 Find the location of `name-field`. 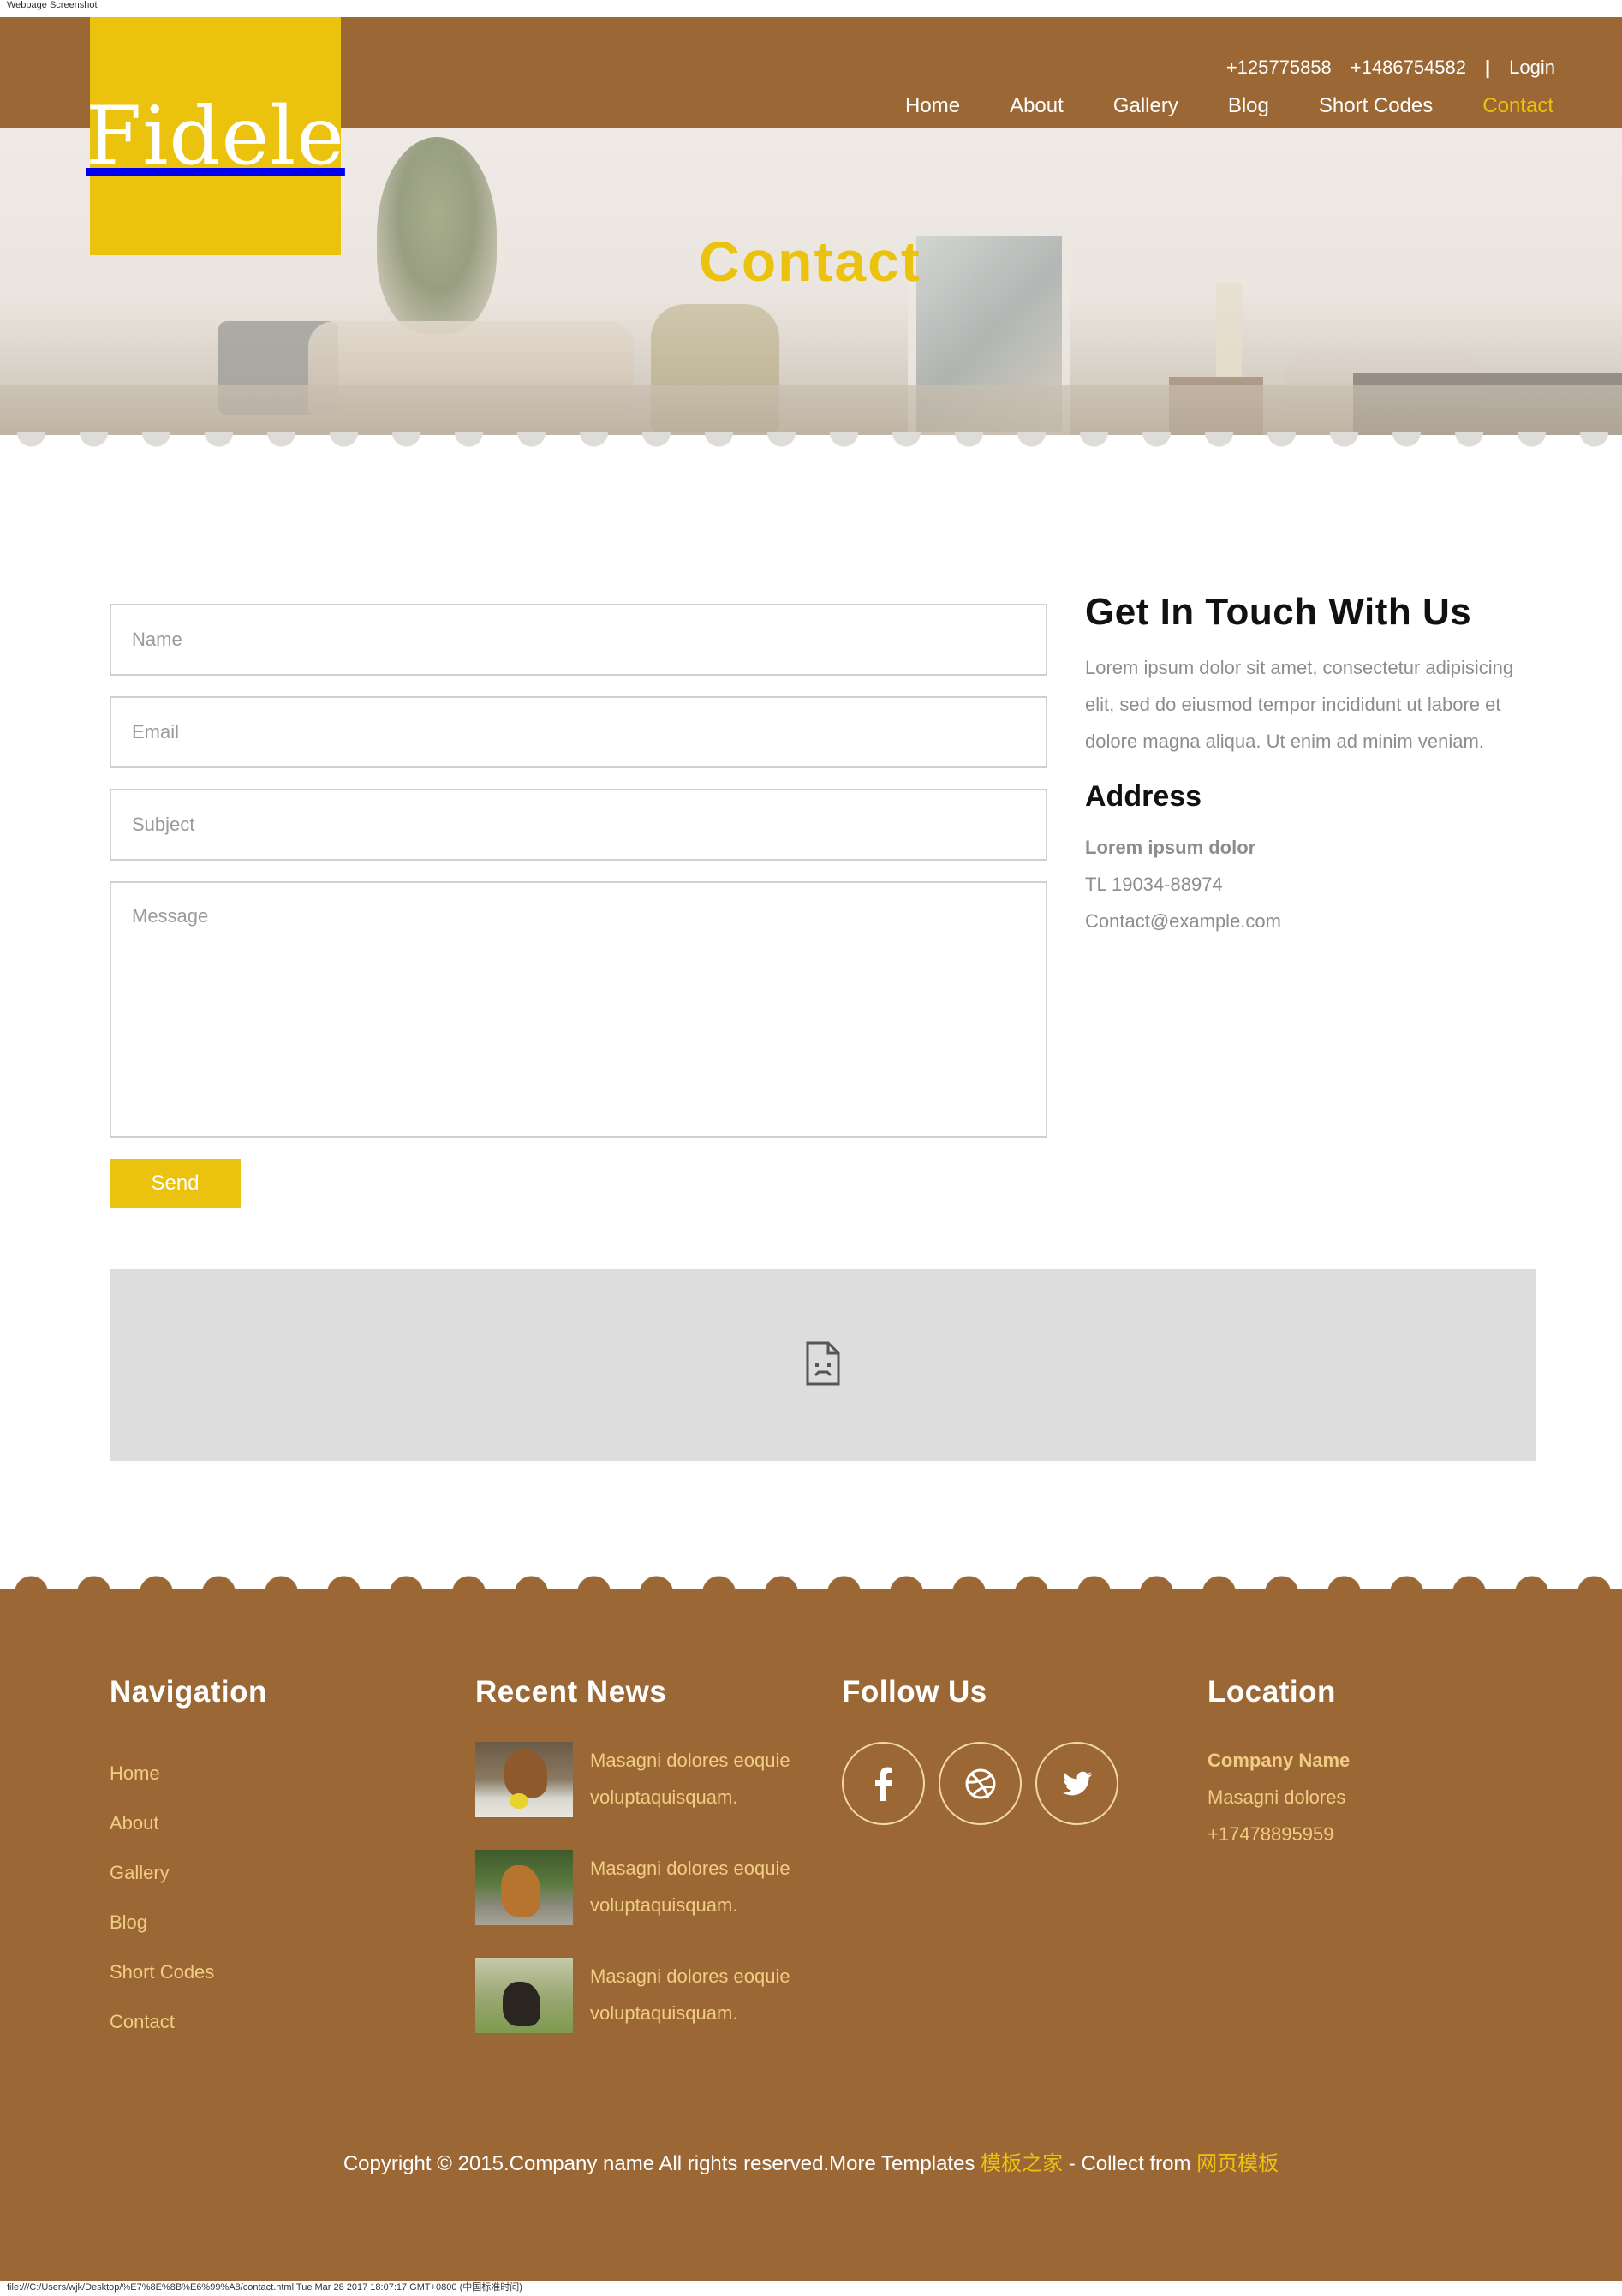

name-field is located at coordinates (578, 640).